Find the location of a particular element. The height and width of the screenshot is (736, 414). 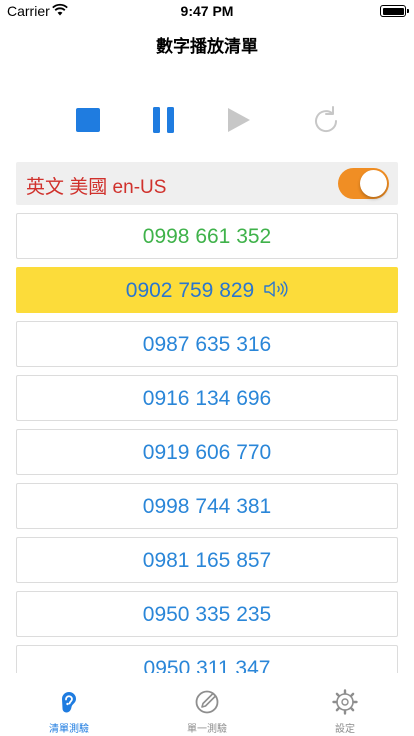

pause-button is located at coordinates (164, 120).